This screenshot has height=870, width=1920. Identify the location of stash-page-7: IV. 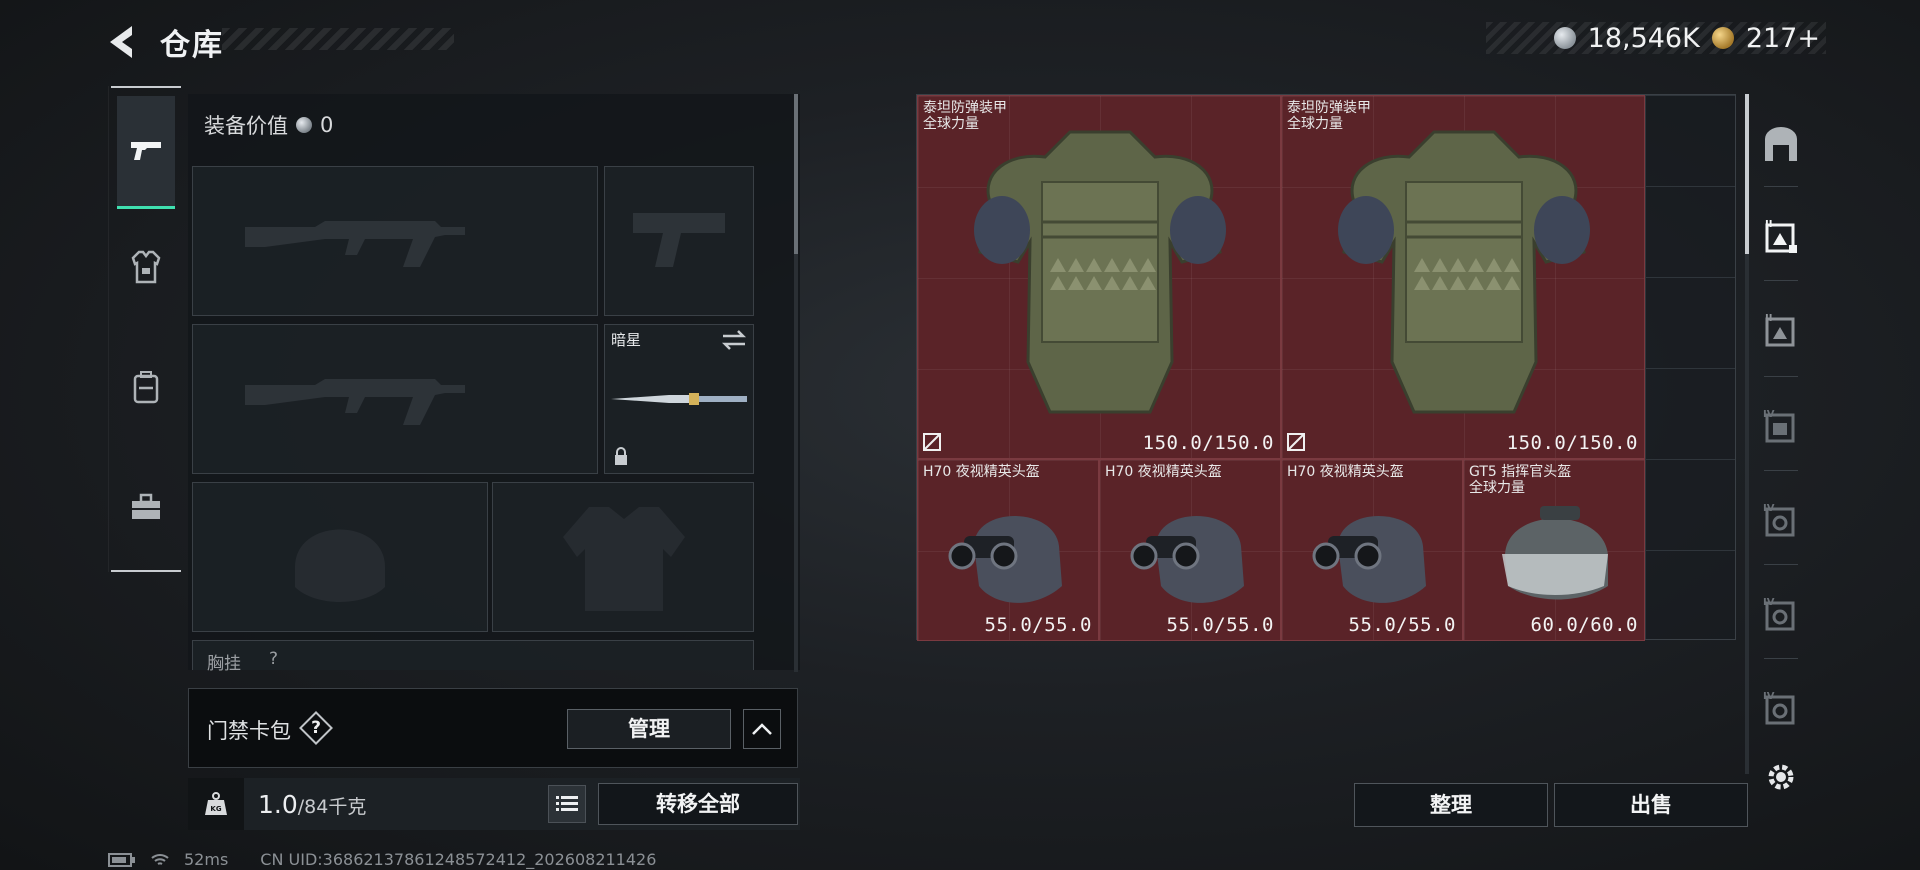
(1781, 709).